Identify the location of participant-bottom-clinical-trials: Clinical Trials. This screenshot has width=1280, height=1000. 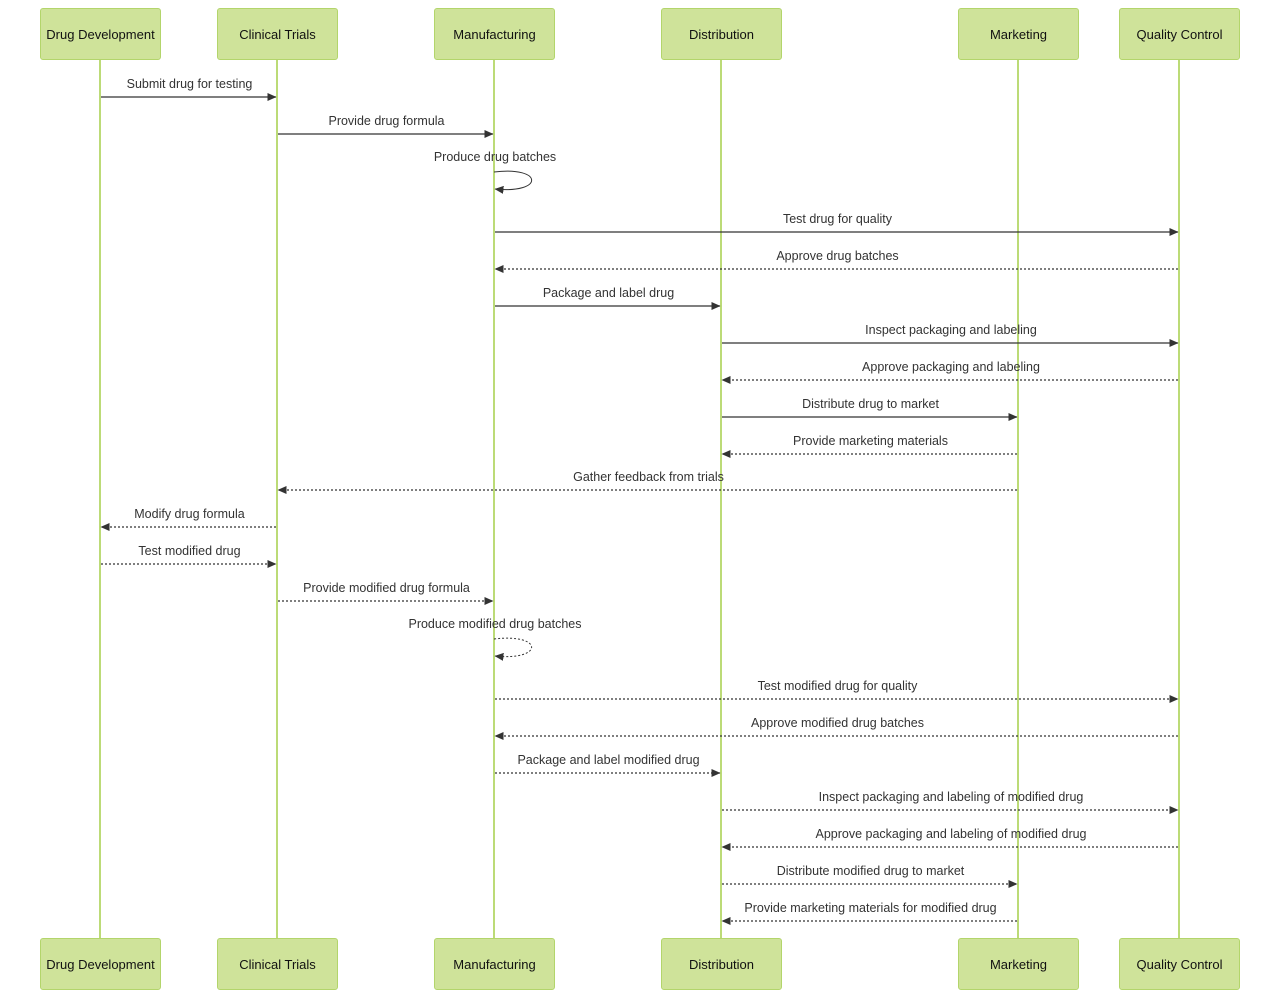
(277, 964).